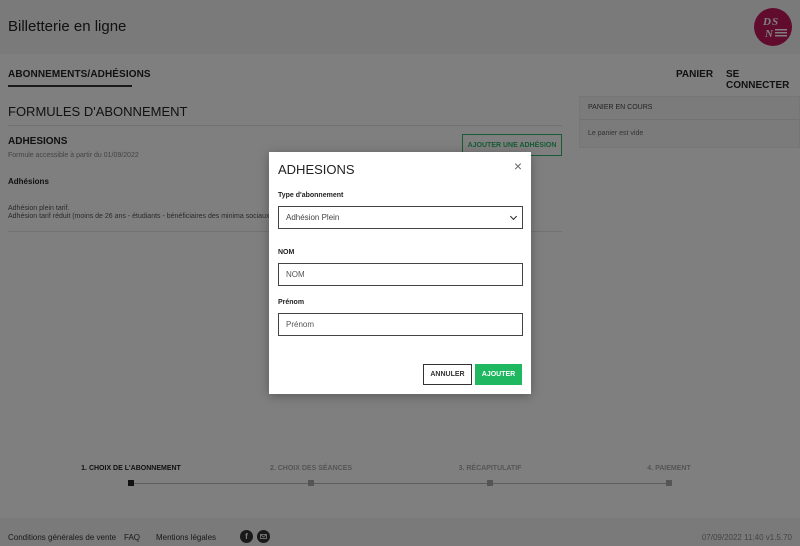  I want to click on type-label: Type d'abonnement, so click(311, 195).